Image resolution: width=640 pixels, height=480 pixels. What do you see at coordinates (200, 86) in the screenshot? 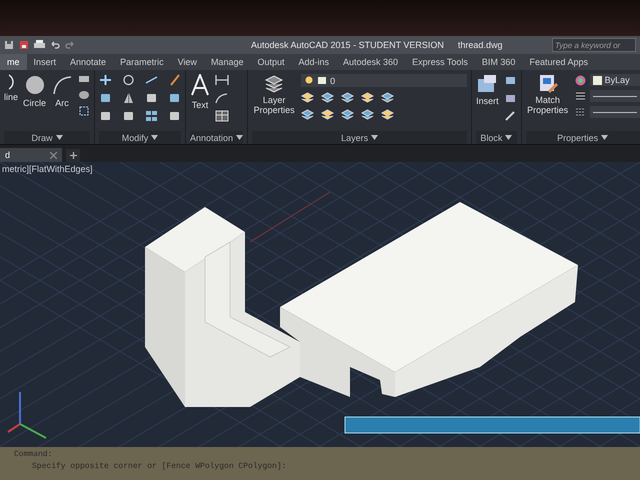
I see `letter-a-icon` at bounding box center [200, 86].